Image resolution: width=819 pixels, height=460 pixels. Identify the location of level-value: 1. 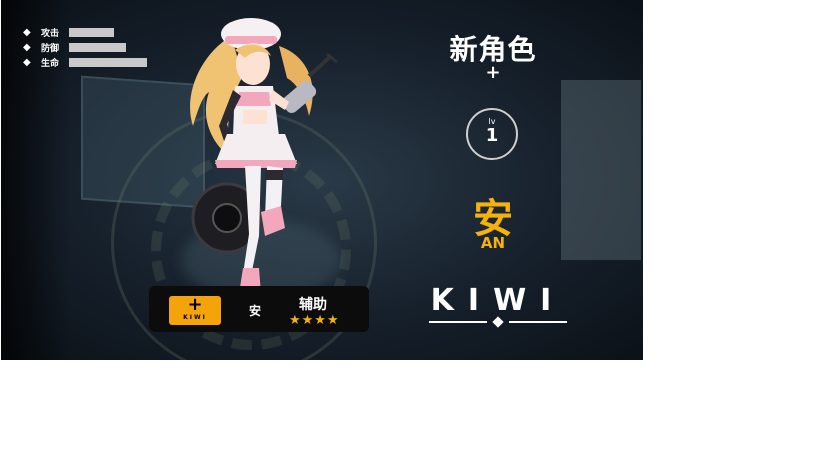
(492, 135).